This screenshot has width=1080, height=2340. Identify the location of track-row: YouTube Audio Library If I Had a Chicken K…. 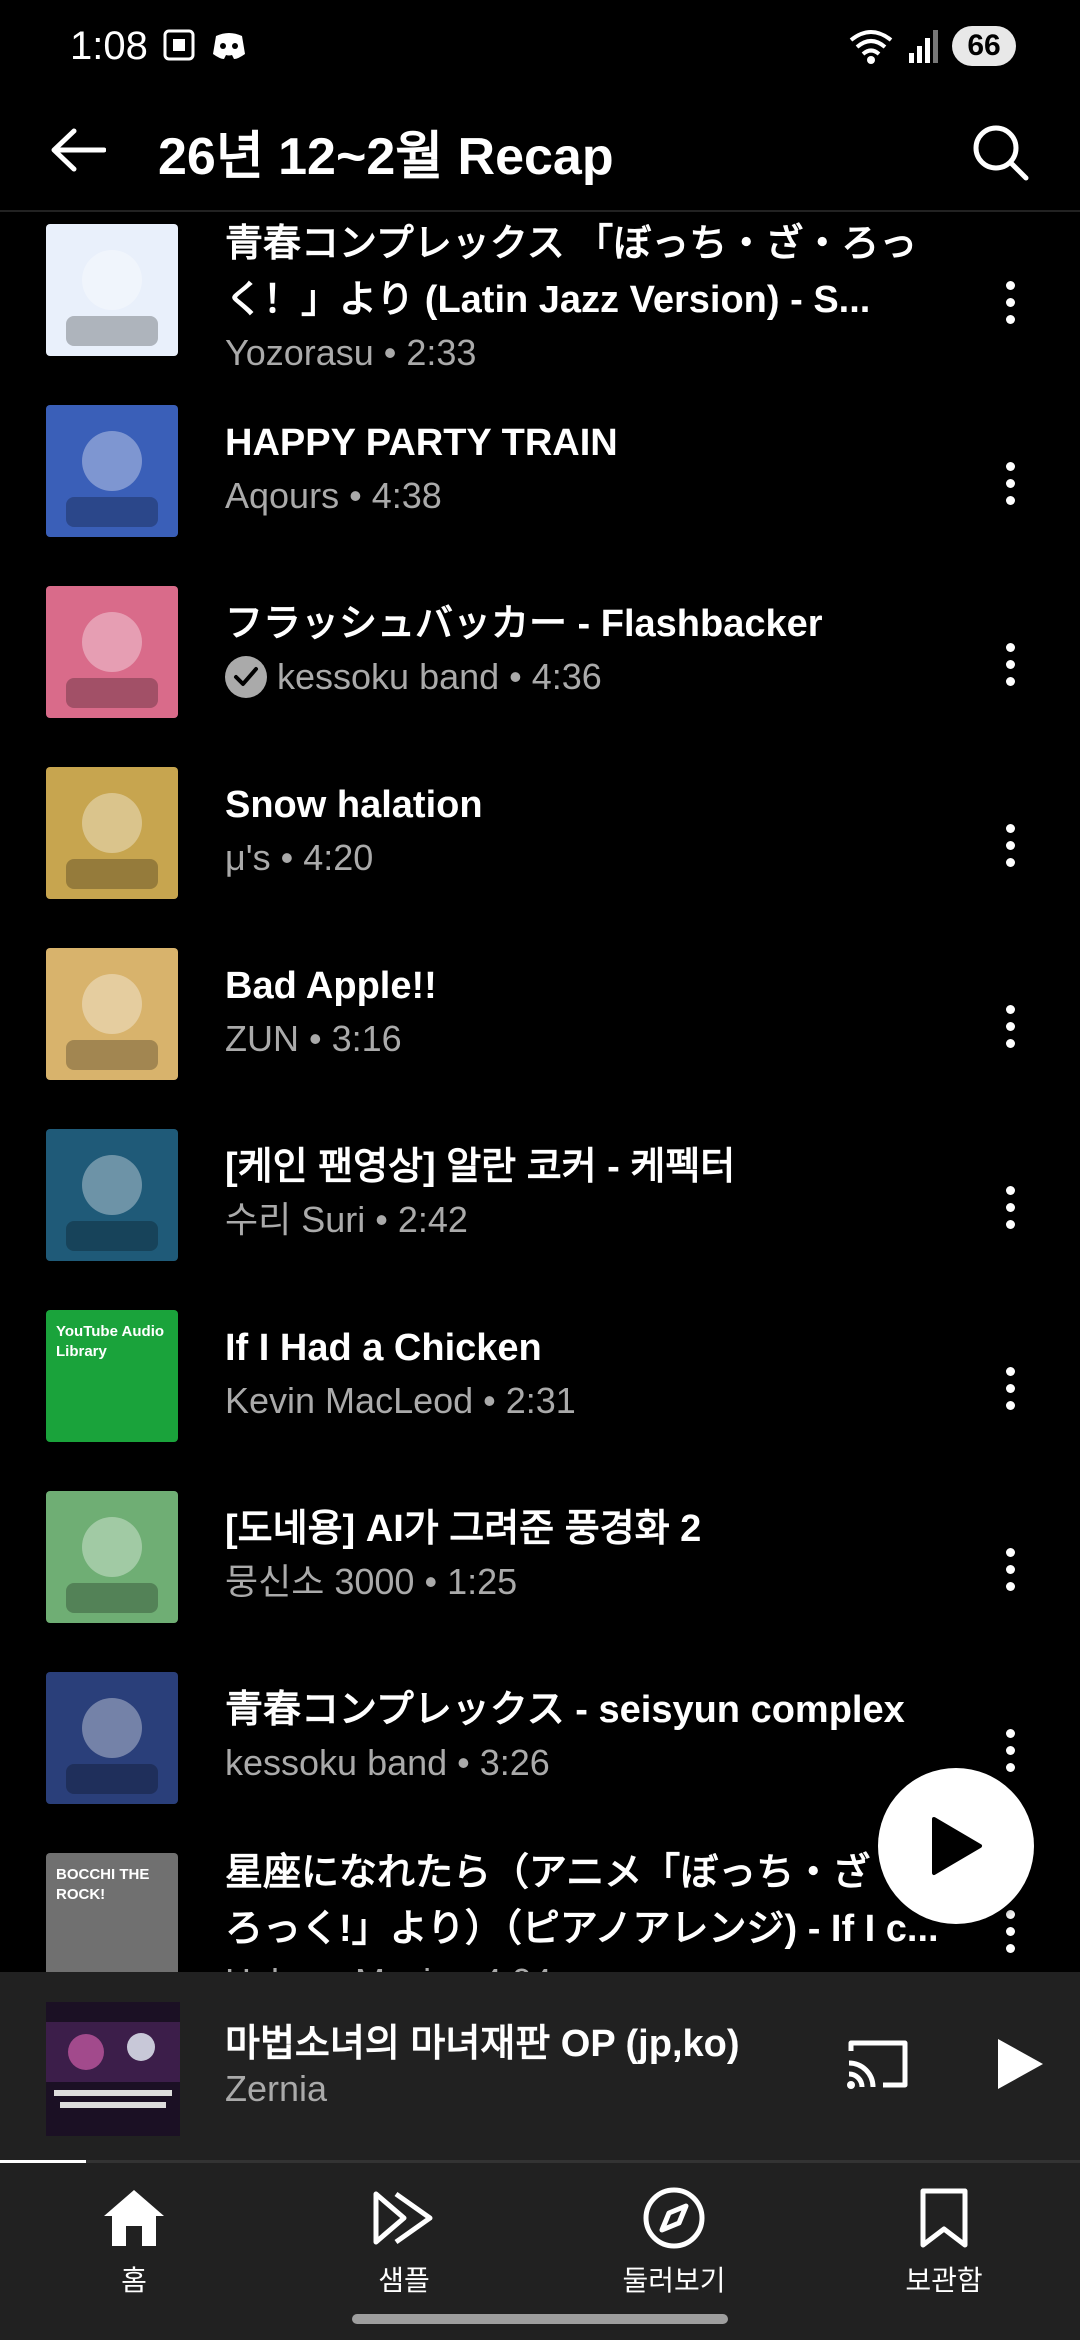
(540, 1388).